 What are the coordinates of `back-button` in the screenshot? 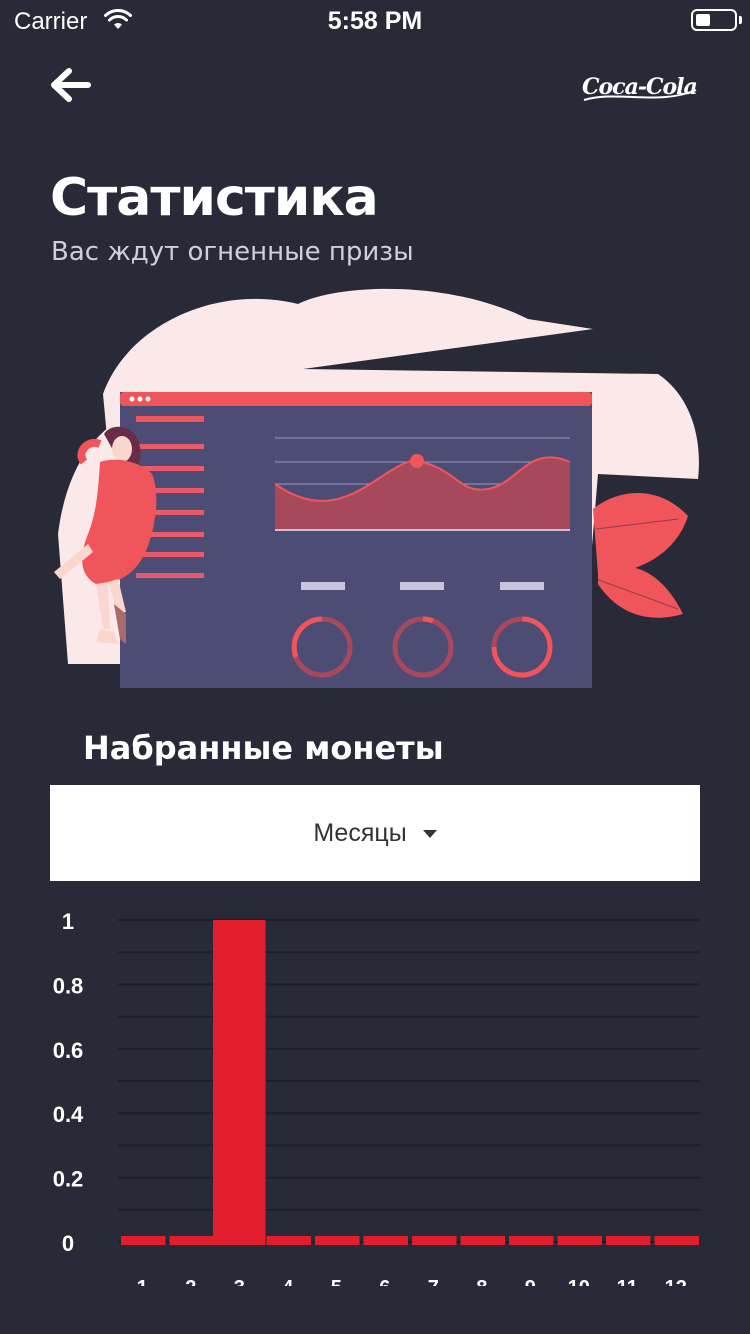 It's located at (71, 87).